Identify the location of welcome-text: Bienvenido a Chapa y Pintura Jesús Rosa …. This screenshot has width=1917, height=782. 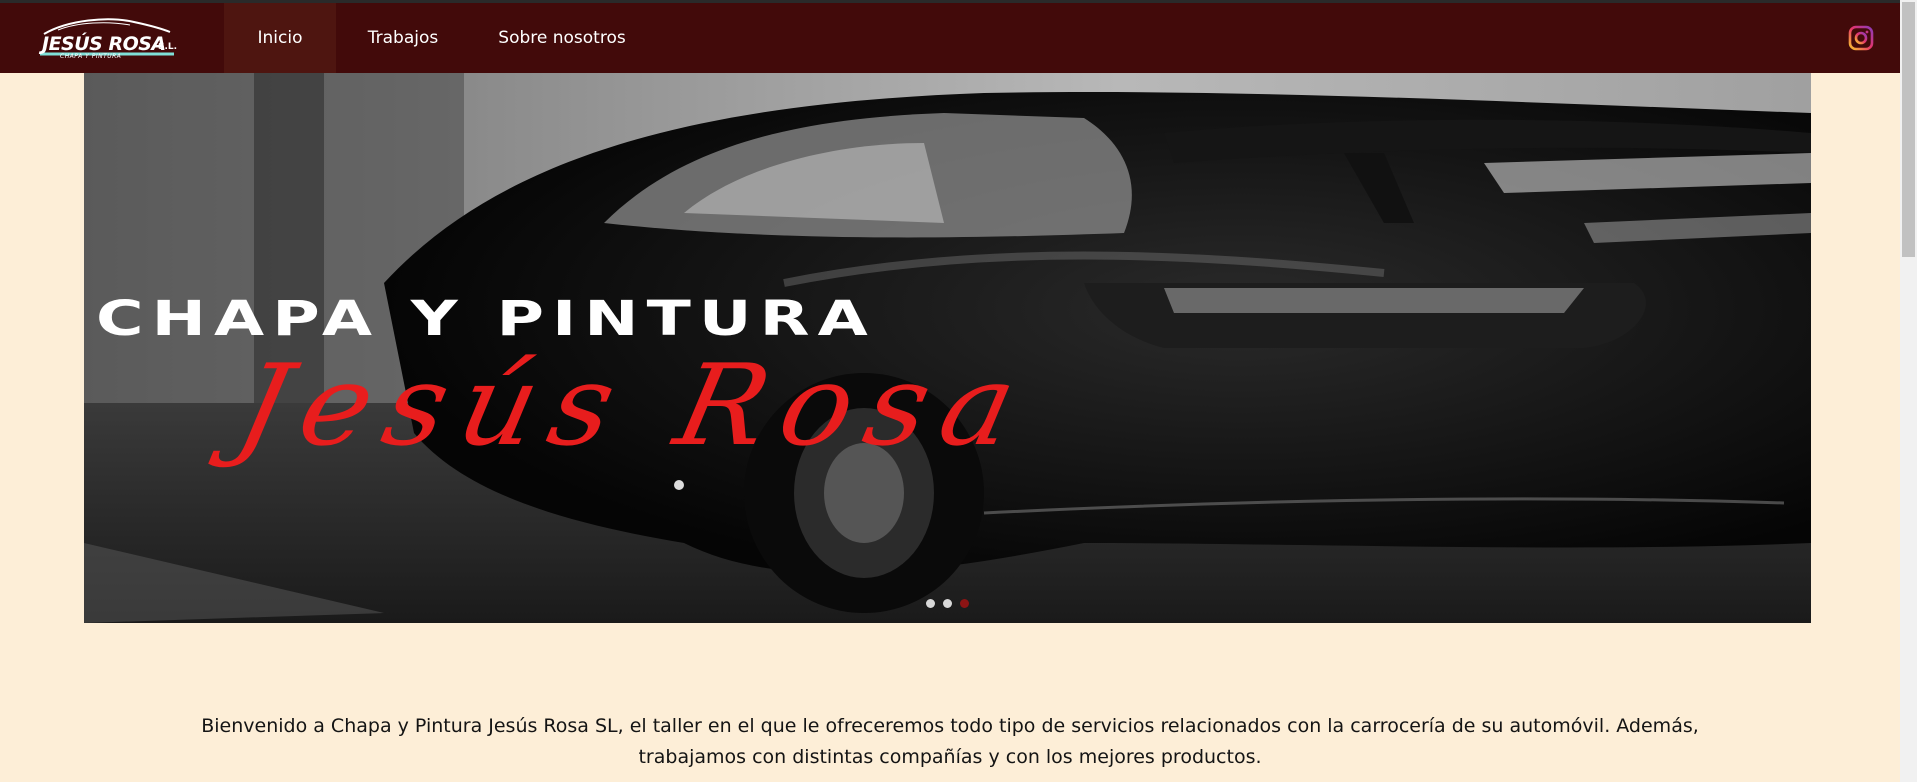
(950, 741).